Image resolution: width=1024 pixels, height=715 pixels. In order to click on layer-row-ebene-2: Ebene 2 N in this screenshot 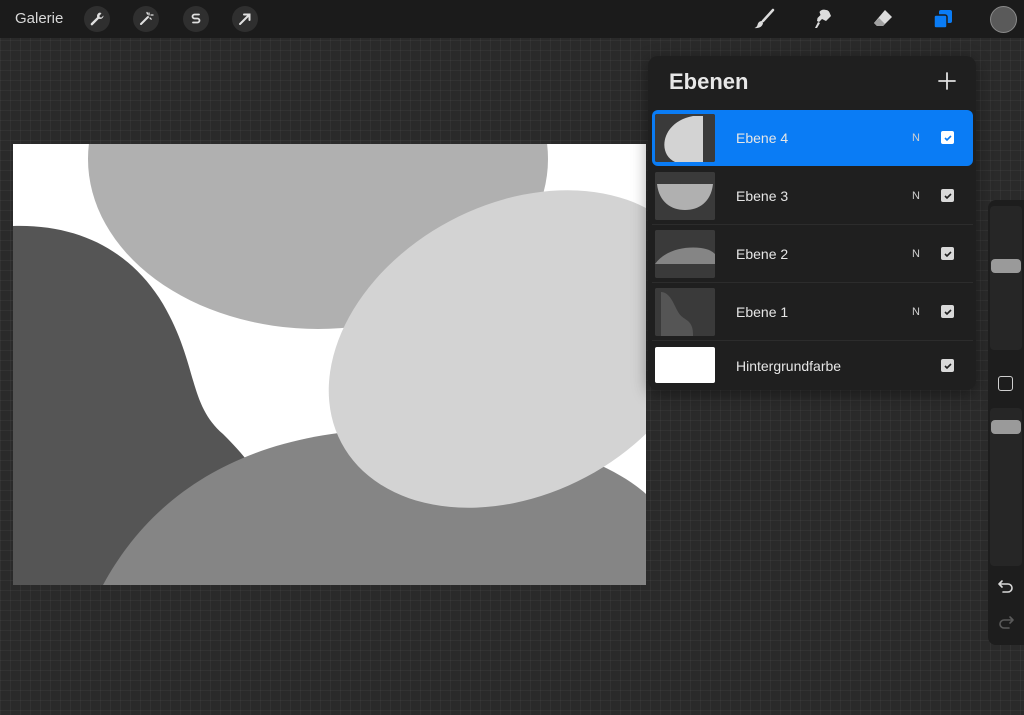, I will do `click(812, 254)`.